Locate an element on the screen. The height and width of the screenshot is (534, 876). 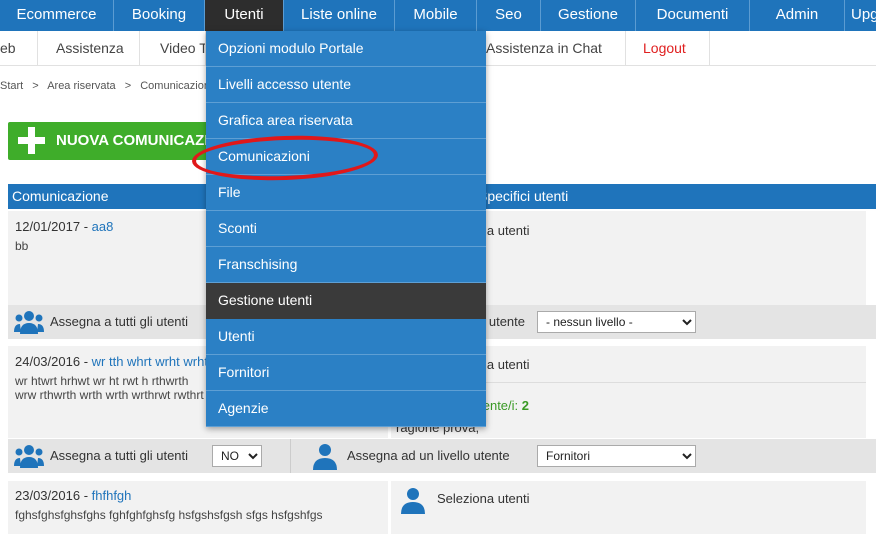
nav-seo: Seo is located at coordinates (509, 15).